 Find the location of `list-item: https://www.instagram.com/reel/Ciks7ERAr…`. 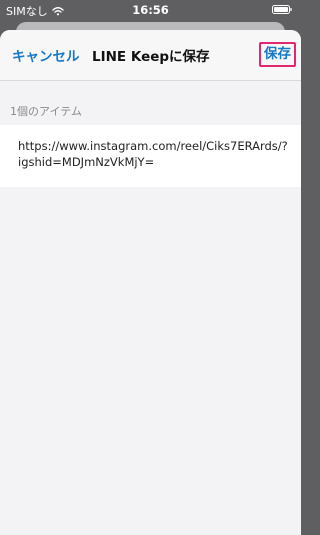

list-item: https://www.instagram.com/reel/Ciks7ERAr… is located at coordinates (150, 156).